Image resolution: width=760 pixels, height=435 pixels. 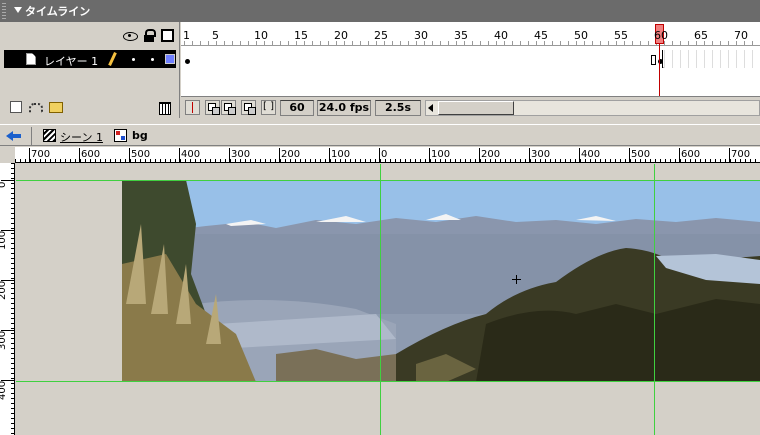 What do you see at coordinates (261, 35) in the screenshot?
I see `frame-number: 10` at bounding box center [261, 35].